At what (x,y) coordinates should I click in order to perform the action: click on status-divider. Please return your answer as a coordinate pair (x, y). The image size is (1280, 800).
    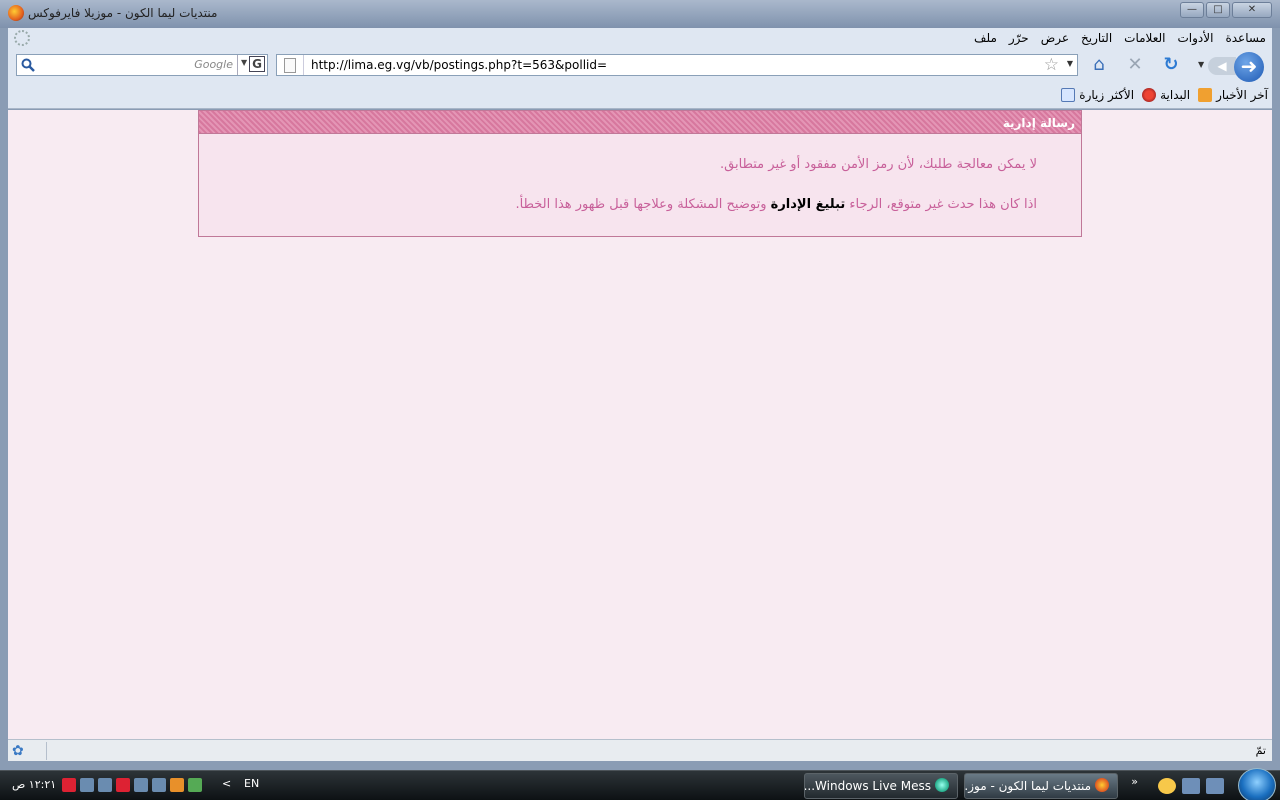
    Looking at the image, I should click on (46, 751).